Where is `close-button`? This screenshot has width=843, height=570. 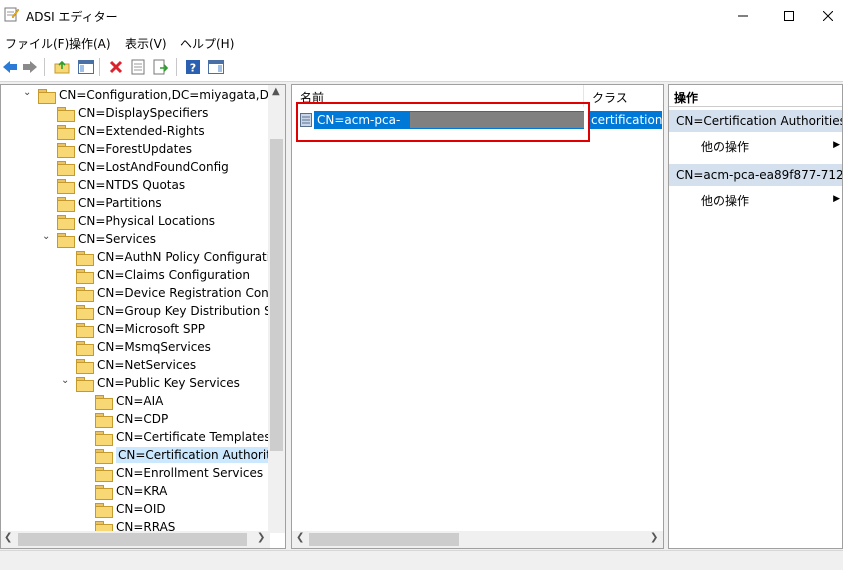
close-button is located at coordinates (827, 15).